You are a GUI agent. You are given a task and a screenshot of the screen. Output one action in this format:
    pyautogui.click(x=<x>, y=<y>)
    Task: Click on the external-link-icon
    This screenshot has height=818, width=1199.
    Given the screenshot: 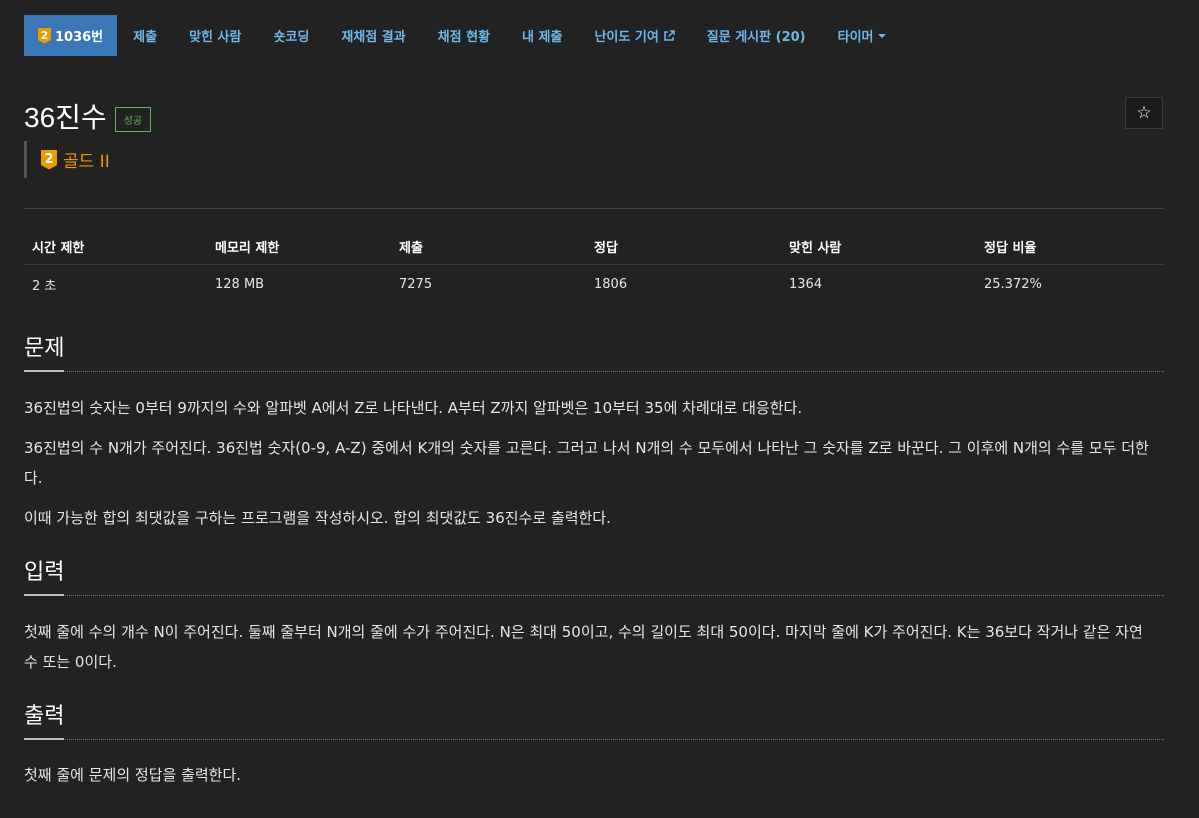 What is the action you would take?
    pyautogui.click(x=669, y=35)
    